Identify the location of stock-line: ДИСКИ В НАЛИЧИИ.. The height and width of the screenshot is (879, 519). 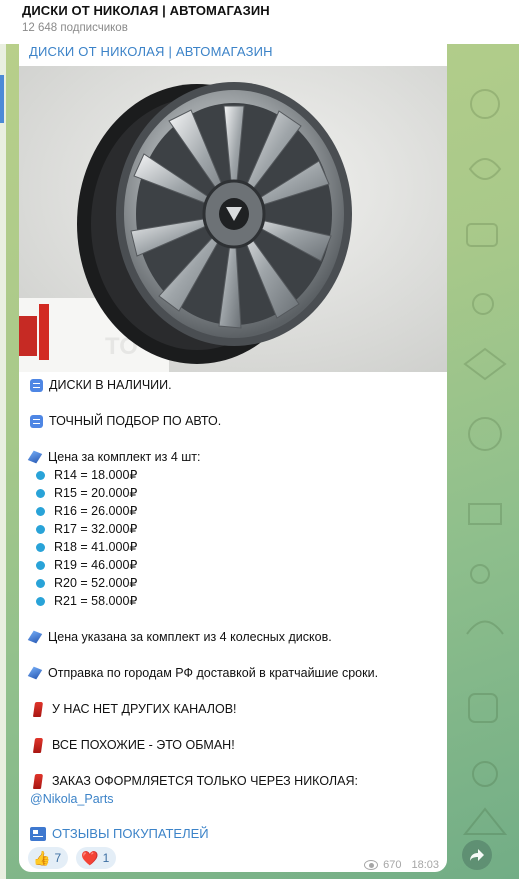
(235, 385).